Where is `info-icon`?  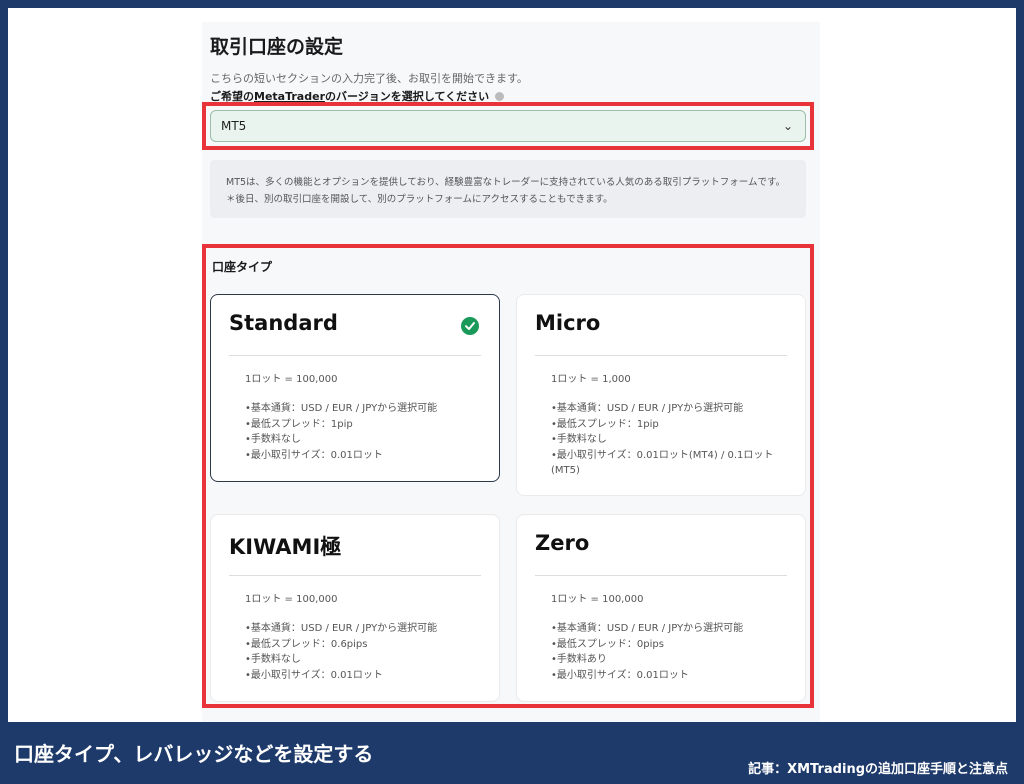 info-icon is located at coordinates (500, 96).